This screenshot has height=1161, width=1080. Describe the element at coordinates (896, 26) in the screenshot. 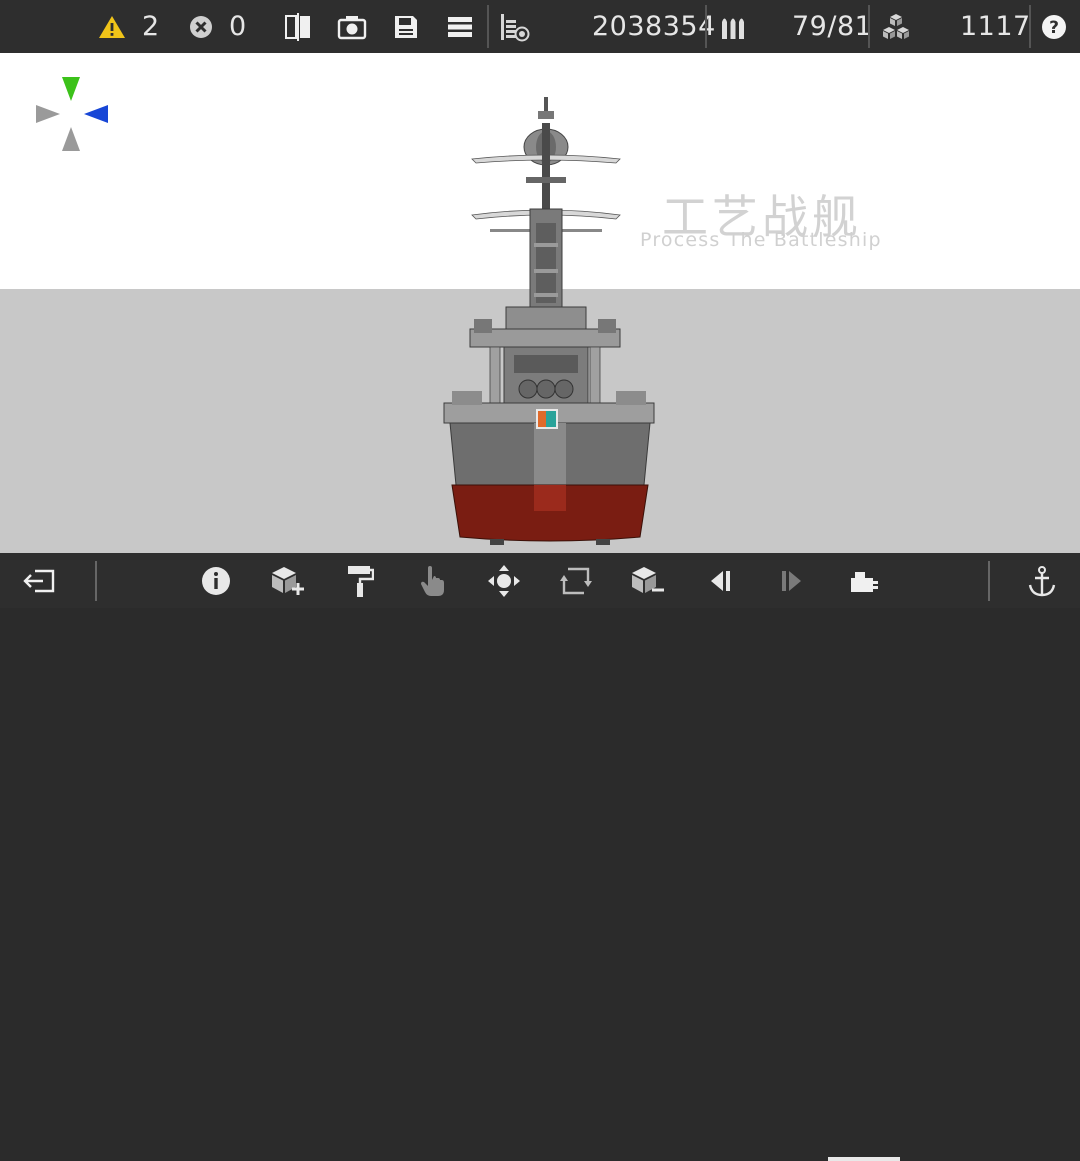

I see `parts-icon` at that location.